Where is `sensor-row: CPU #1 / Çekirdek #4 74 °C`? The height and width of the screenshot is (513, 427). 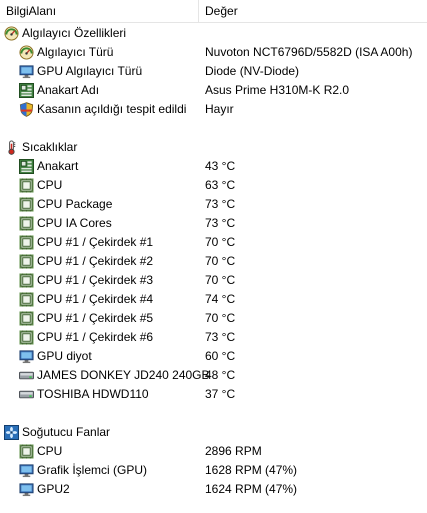 sensor-row: CPU #1 / Çekirdek #4 74 °C is located at coordinates (213, 299).